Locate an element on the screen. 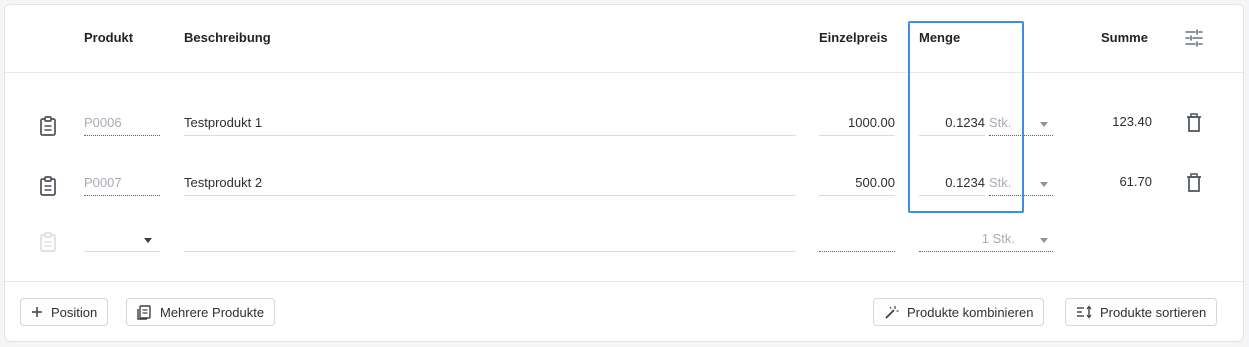 This screenshot has height=347, width=1249. add-position-label: Position is located at coordinates (74, 312).